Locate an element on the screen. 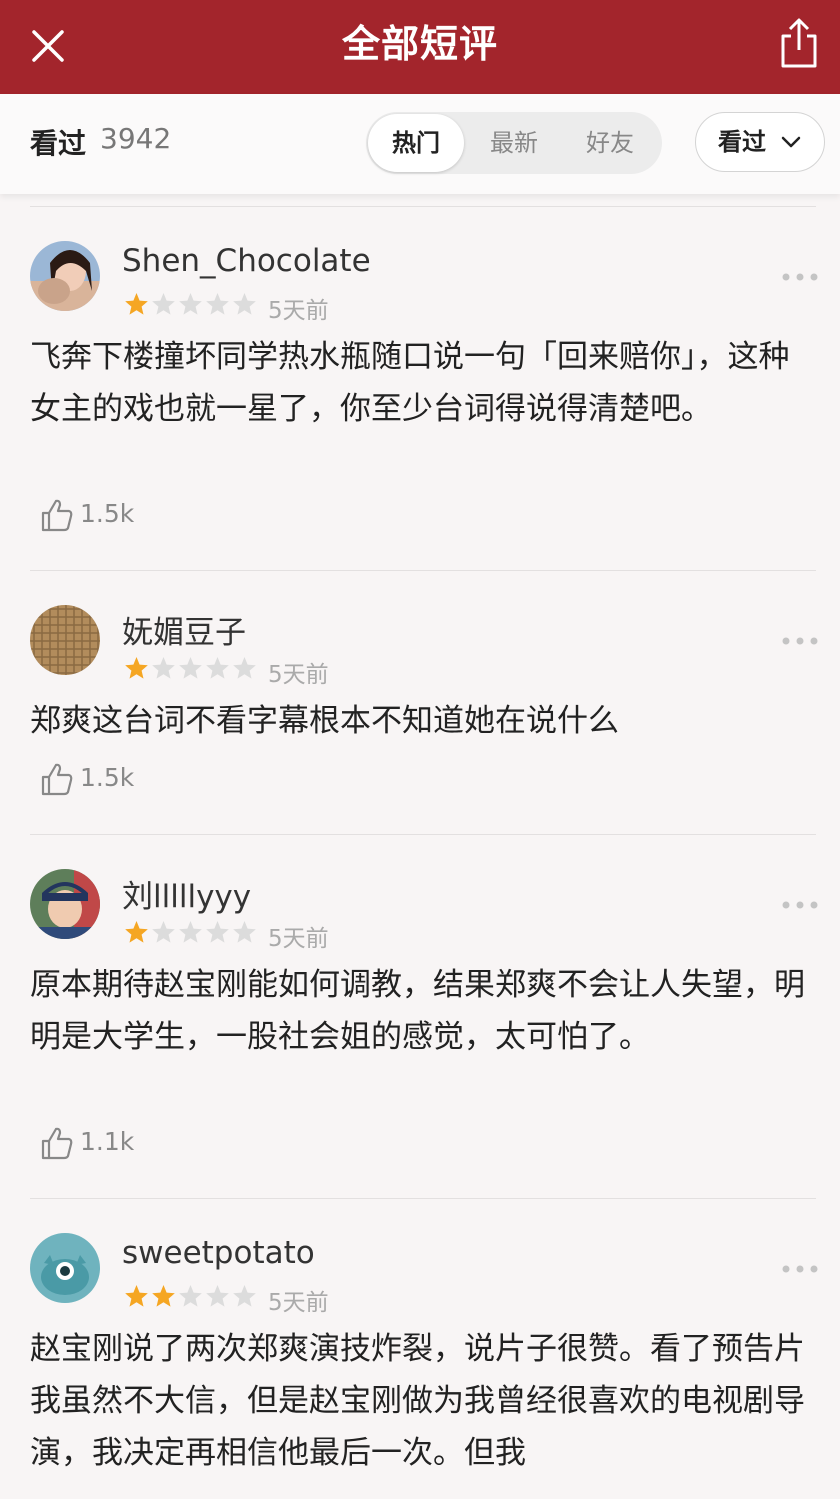  like-count: 1.1k is located at coordinates (107, 1141).